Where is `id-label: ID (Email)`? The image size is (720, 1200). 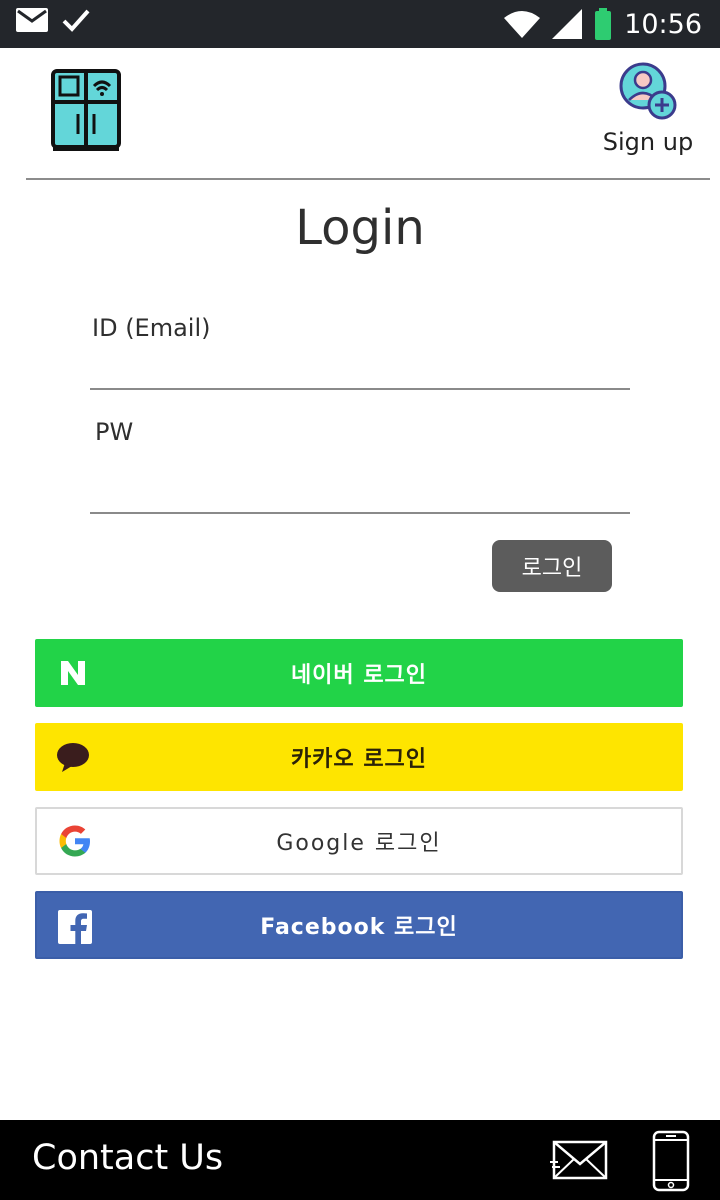 id-label: ID (Email) is located at coordinates (151, 328).